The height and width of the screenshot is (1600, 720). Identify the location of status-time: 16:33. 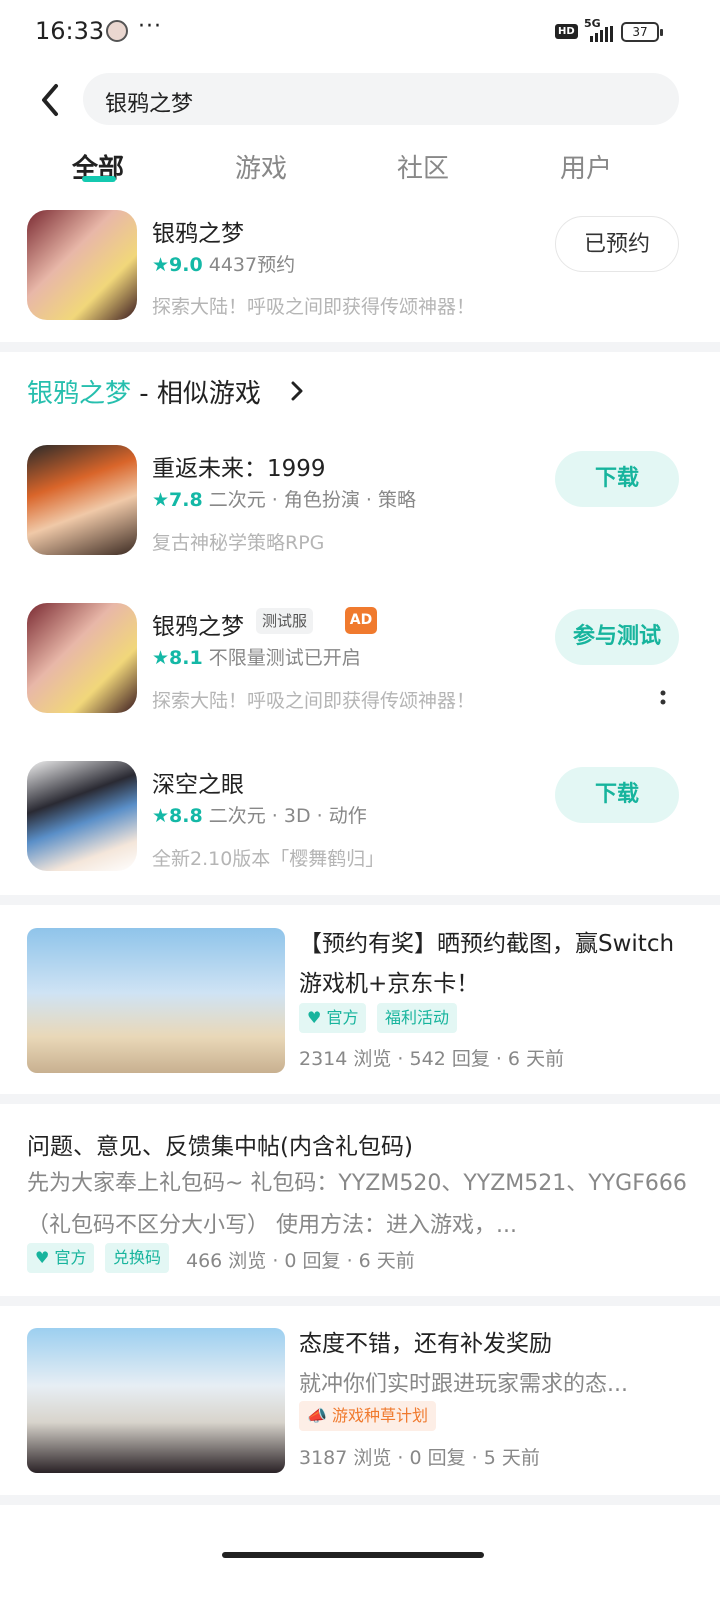
(70, 31).